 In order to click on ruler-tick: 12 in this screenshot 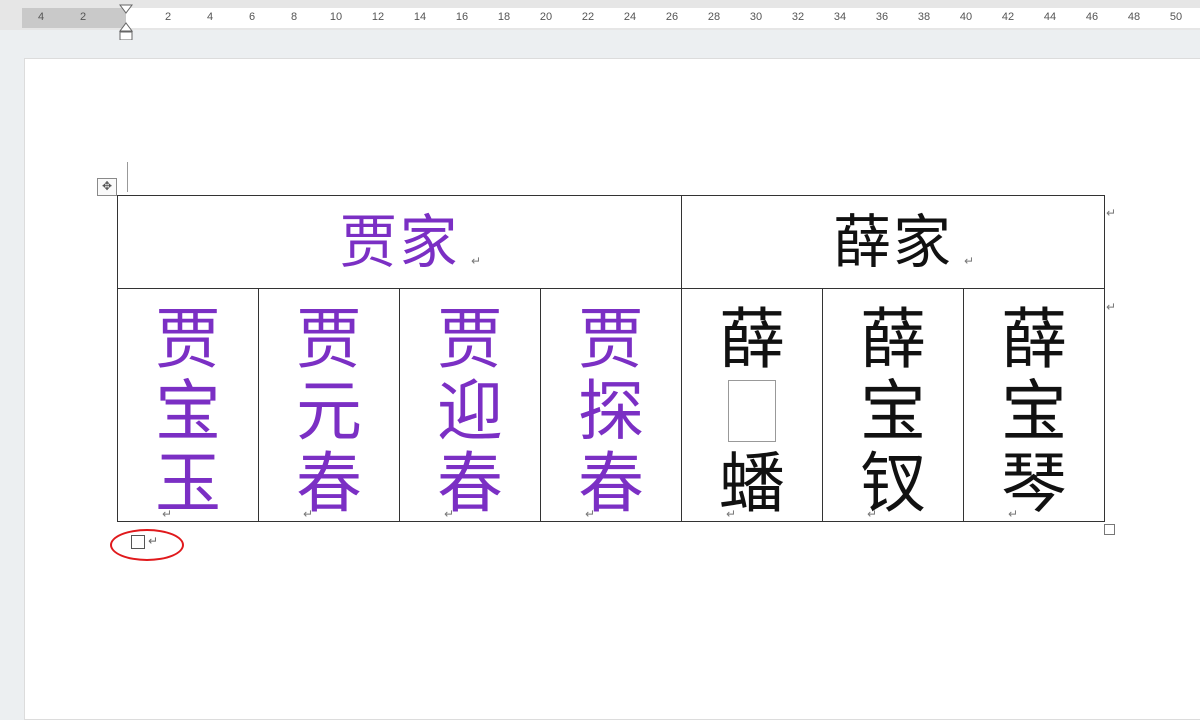, I will do `click(378, 17)`.